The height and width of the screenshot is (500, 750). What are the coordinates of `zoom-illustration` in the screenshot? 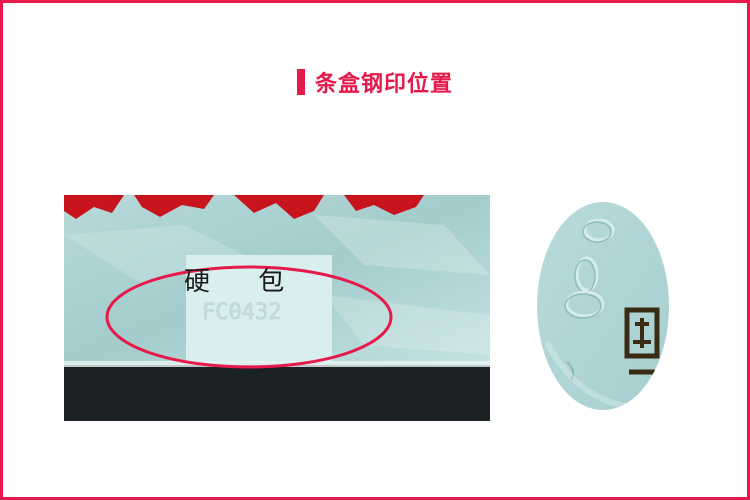 It's located at (603, 306).